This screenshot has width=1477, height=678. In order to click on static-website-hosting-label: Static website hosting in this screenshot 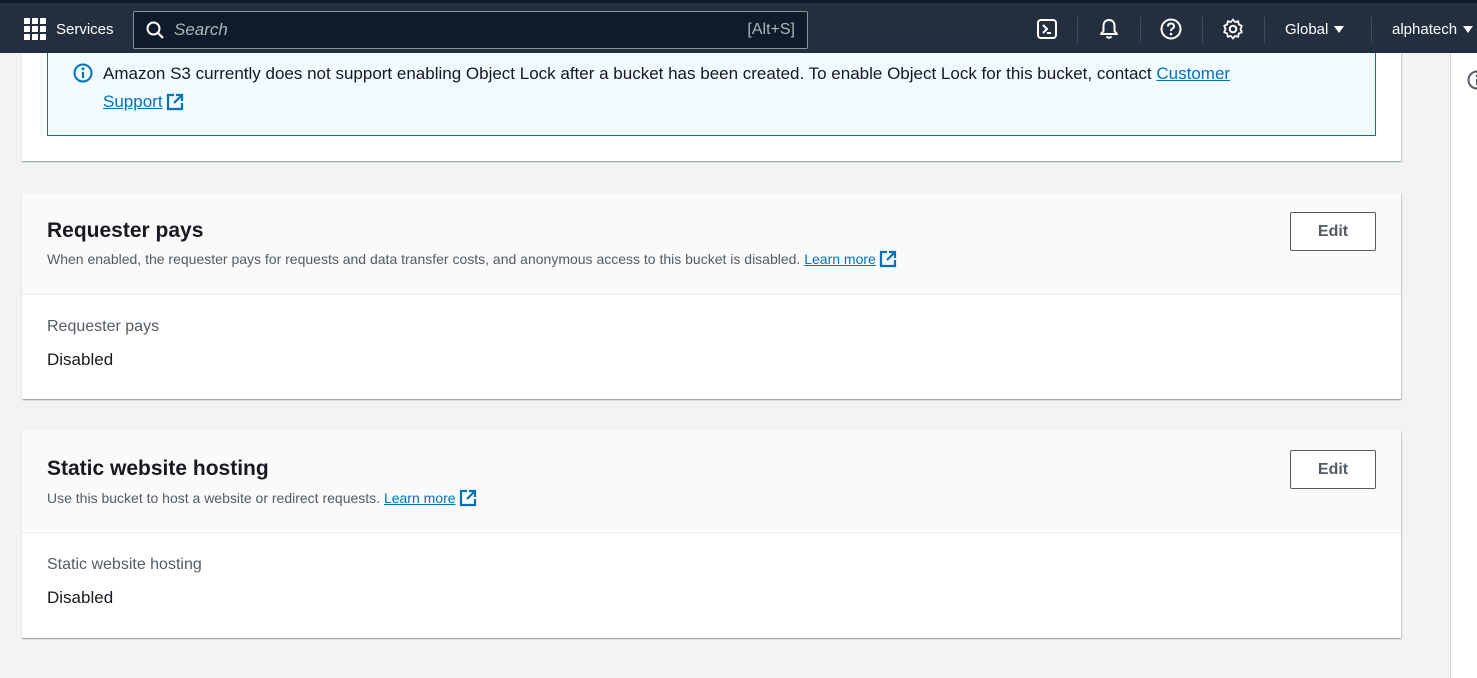, I will do `click(124, 564)`.